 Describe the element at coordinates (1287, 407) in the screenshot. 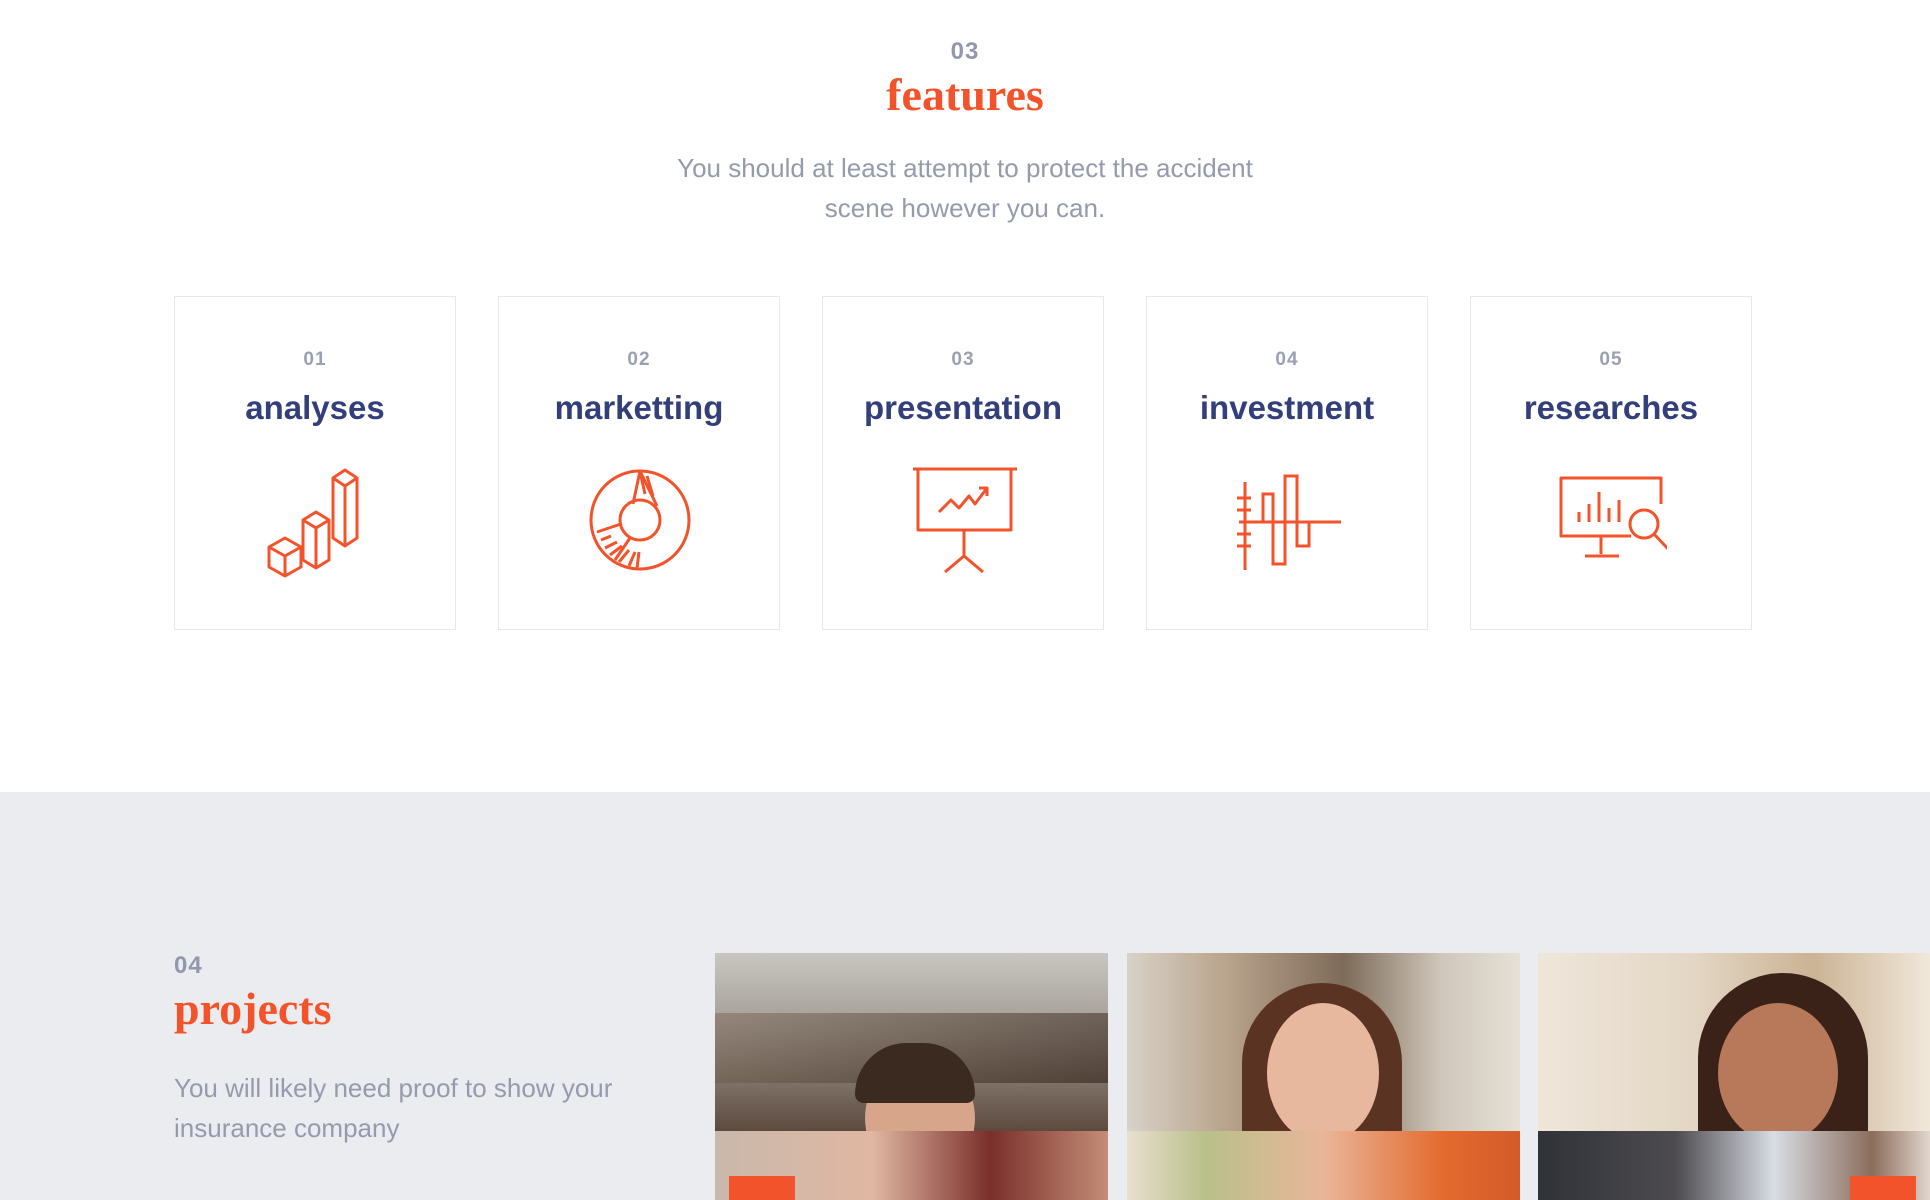

I see `card-title: investment` at that location.